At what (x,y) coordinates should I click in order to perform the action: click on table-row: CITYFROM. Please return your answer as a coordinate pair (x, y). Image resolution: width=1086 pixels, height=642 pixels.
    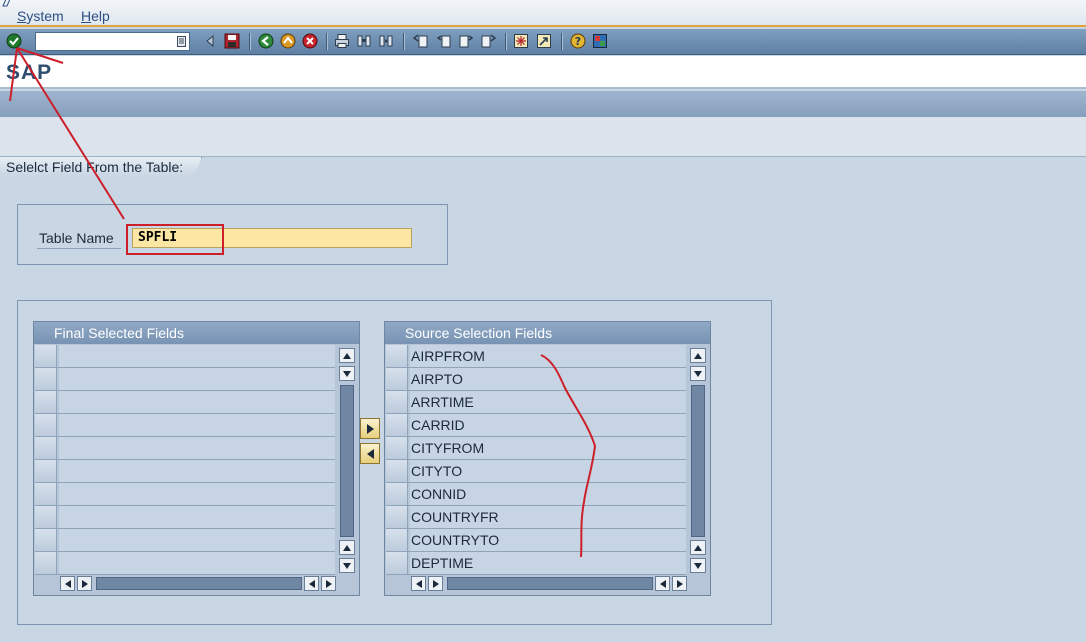
    Looking at the image, I should click on (536, 448).